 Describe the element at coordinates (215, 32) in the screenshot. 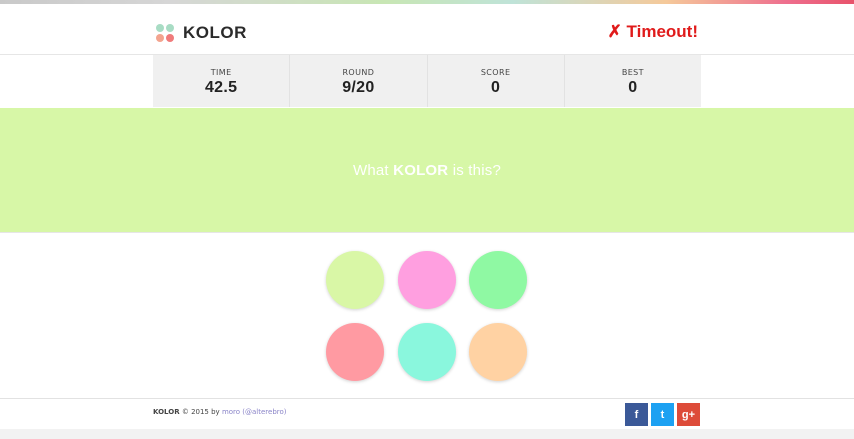

I see `logo-text: KOLOR` at that location.